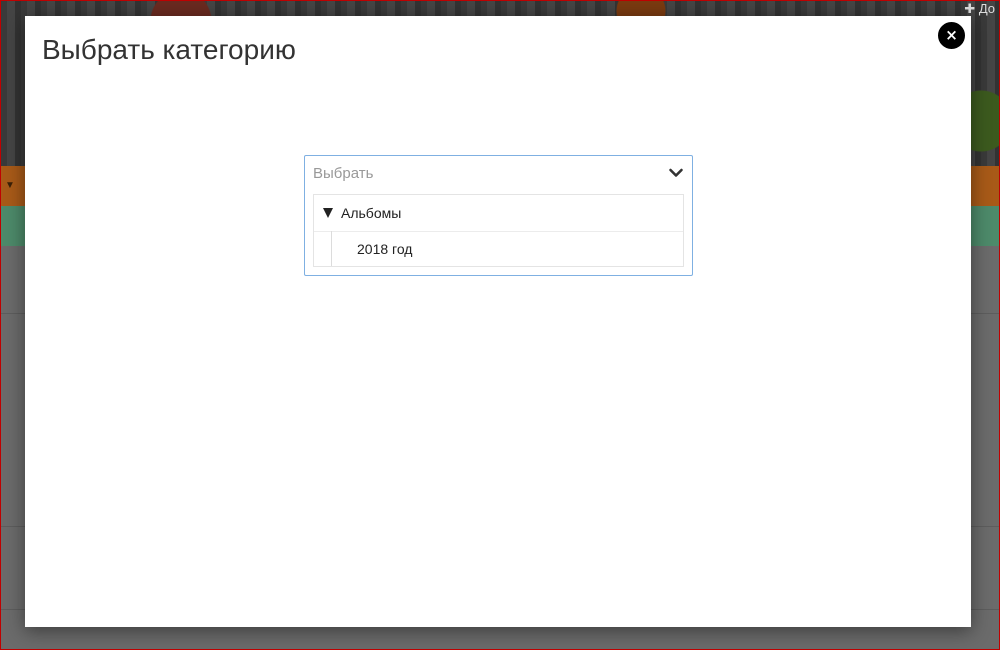 This screenshot has width=1000, height=650. What do you see at coordinates (10, 185) in the screenshot?
I see `background-caret-icon: ▼` at bounding box center [10, 185].